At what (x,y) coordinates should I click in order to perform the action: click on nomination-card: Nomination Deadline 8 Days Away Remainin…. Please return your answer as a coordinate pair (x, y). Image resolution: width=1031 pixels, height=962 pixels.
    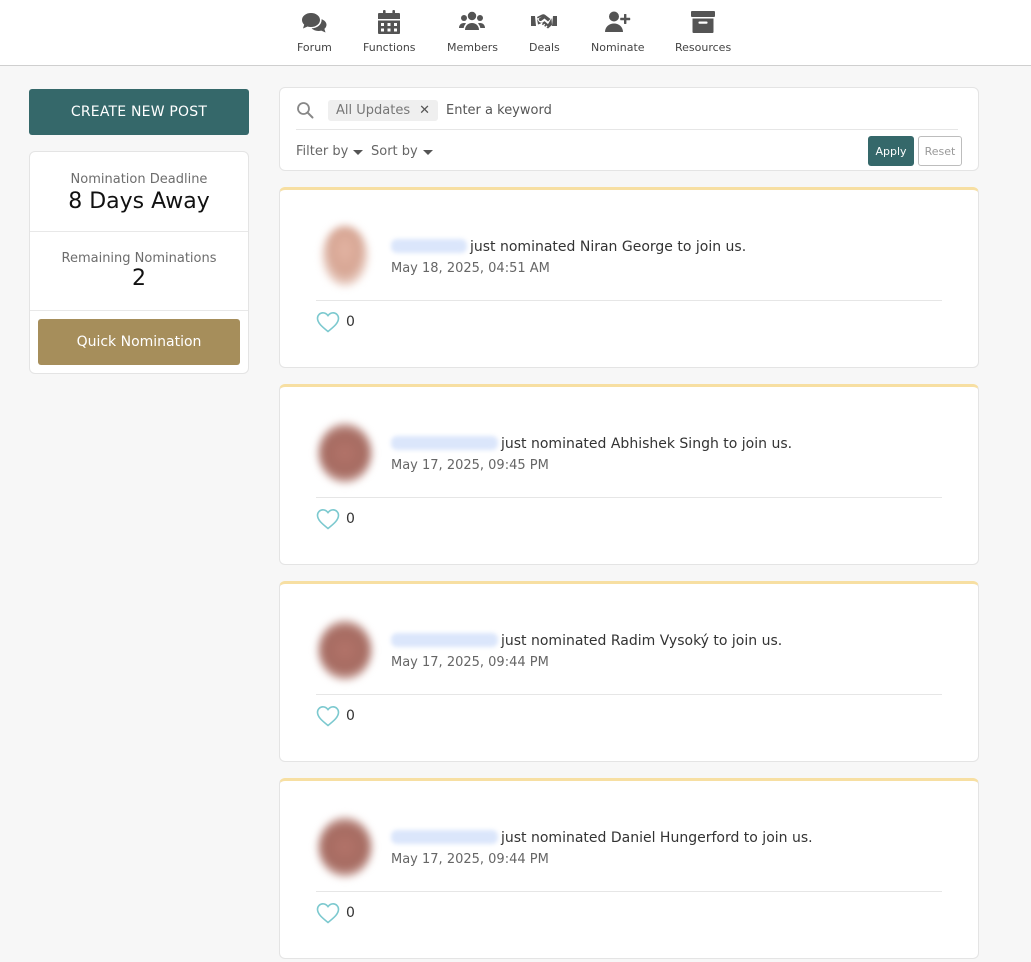
    Looking at the image, I should click on (139, 262).